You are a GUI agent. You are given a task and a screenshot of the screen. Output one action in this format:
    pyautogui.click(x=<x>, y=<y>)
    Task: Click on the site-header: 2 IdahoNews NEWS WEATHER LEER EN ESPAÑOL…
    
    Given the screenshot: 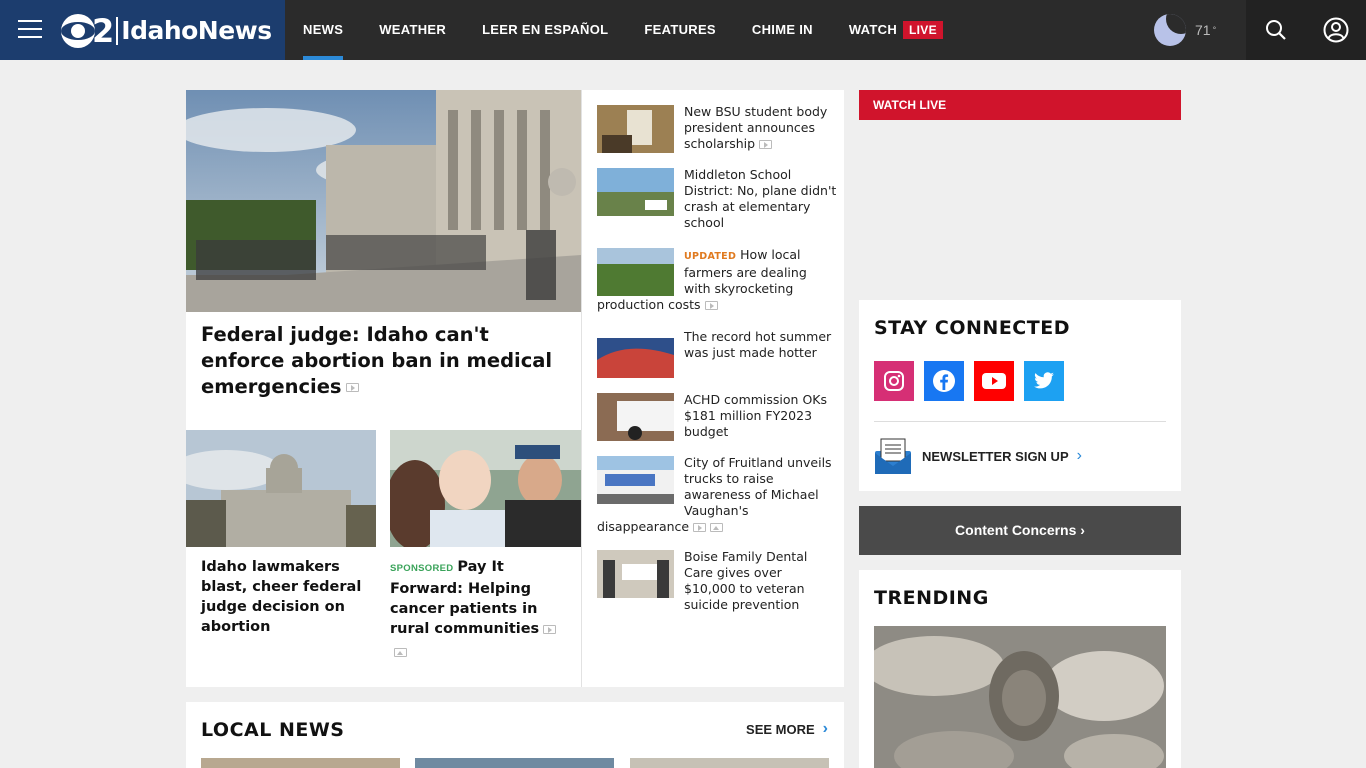 What is the action you would take?
    pyautogui.click(x=683, y=30)
    